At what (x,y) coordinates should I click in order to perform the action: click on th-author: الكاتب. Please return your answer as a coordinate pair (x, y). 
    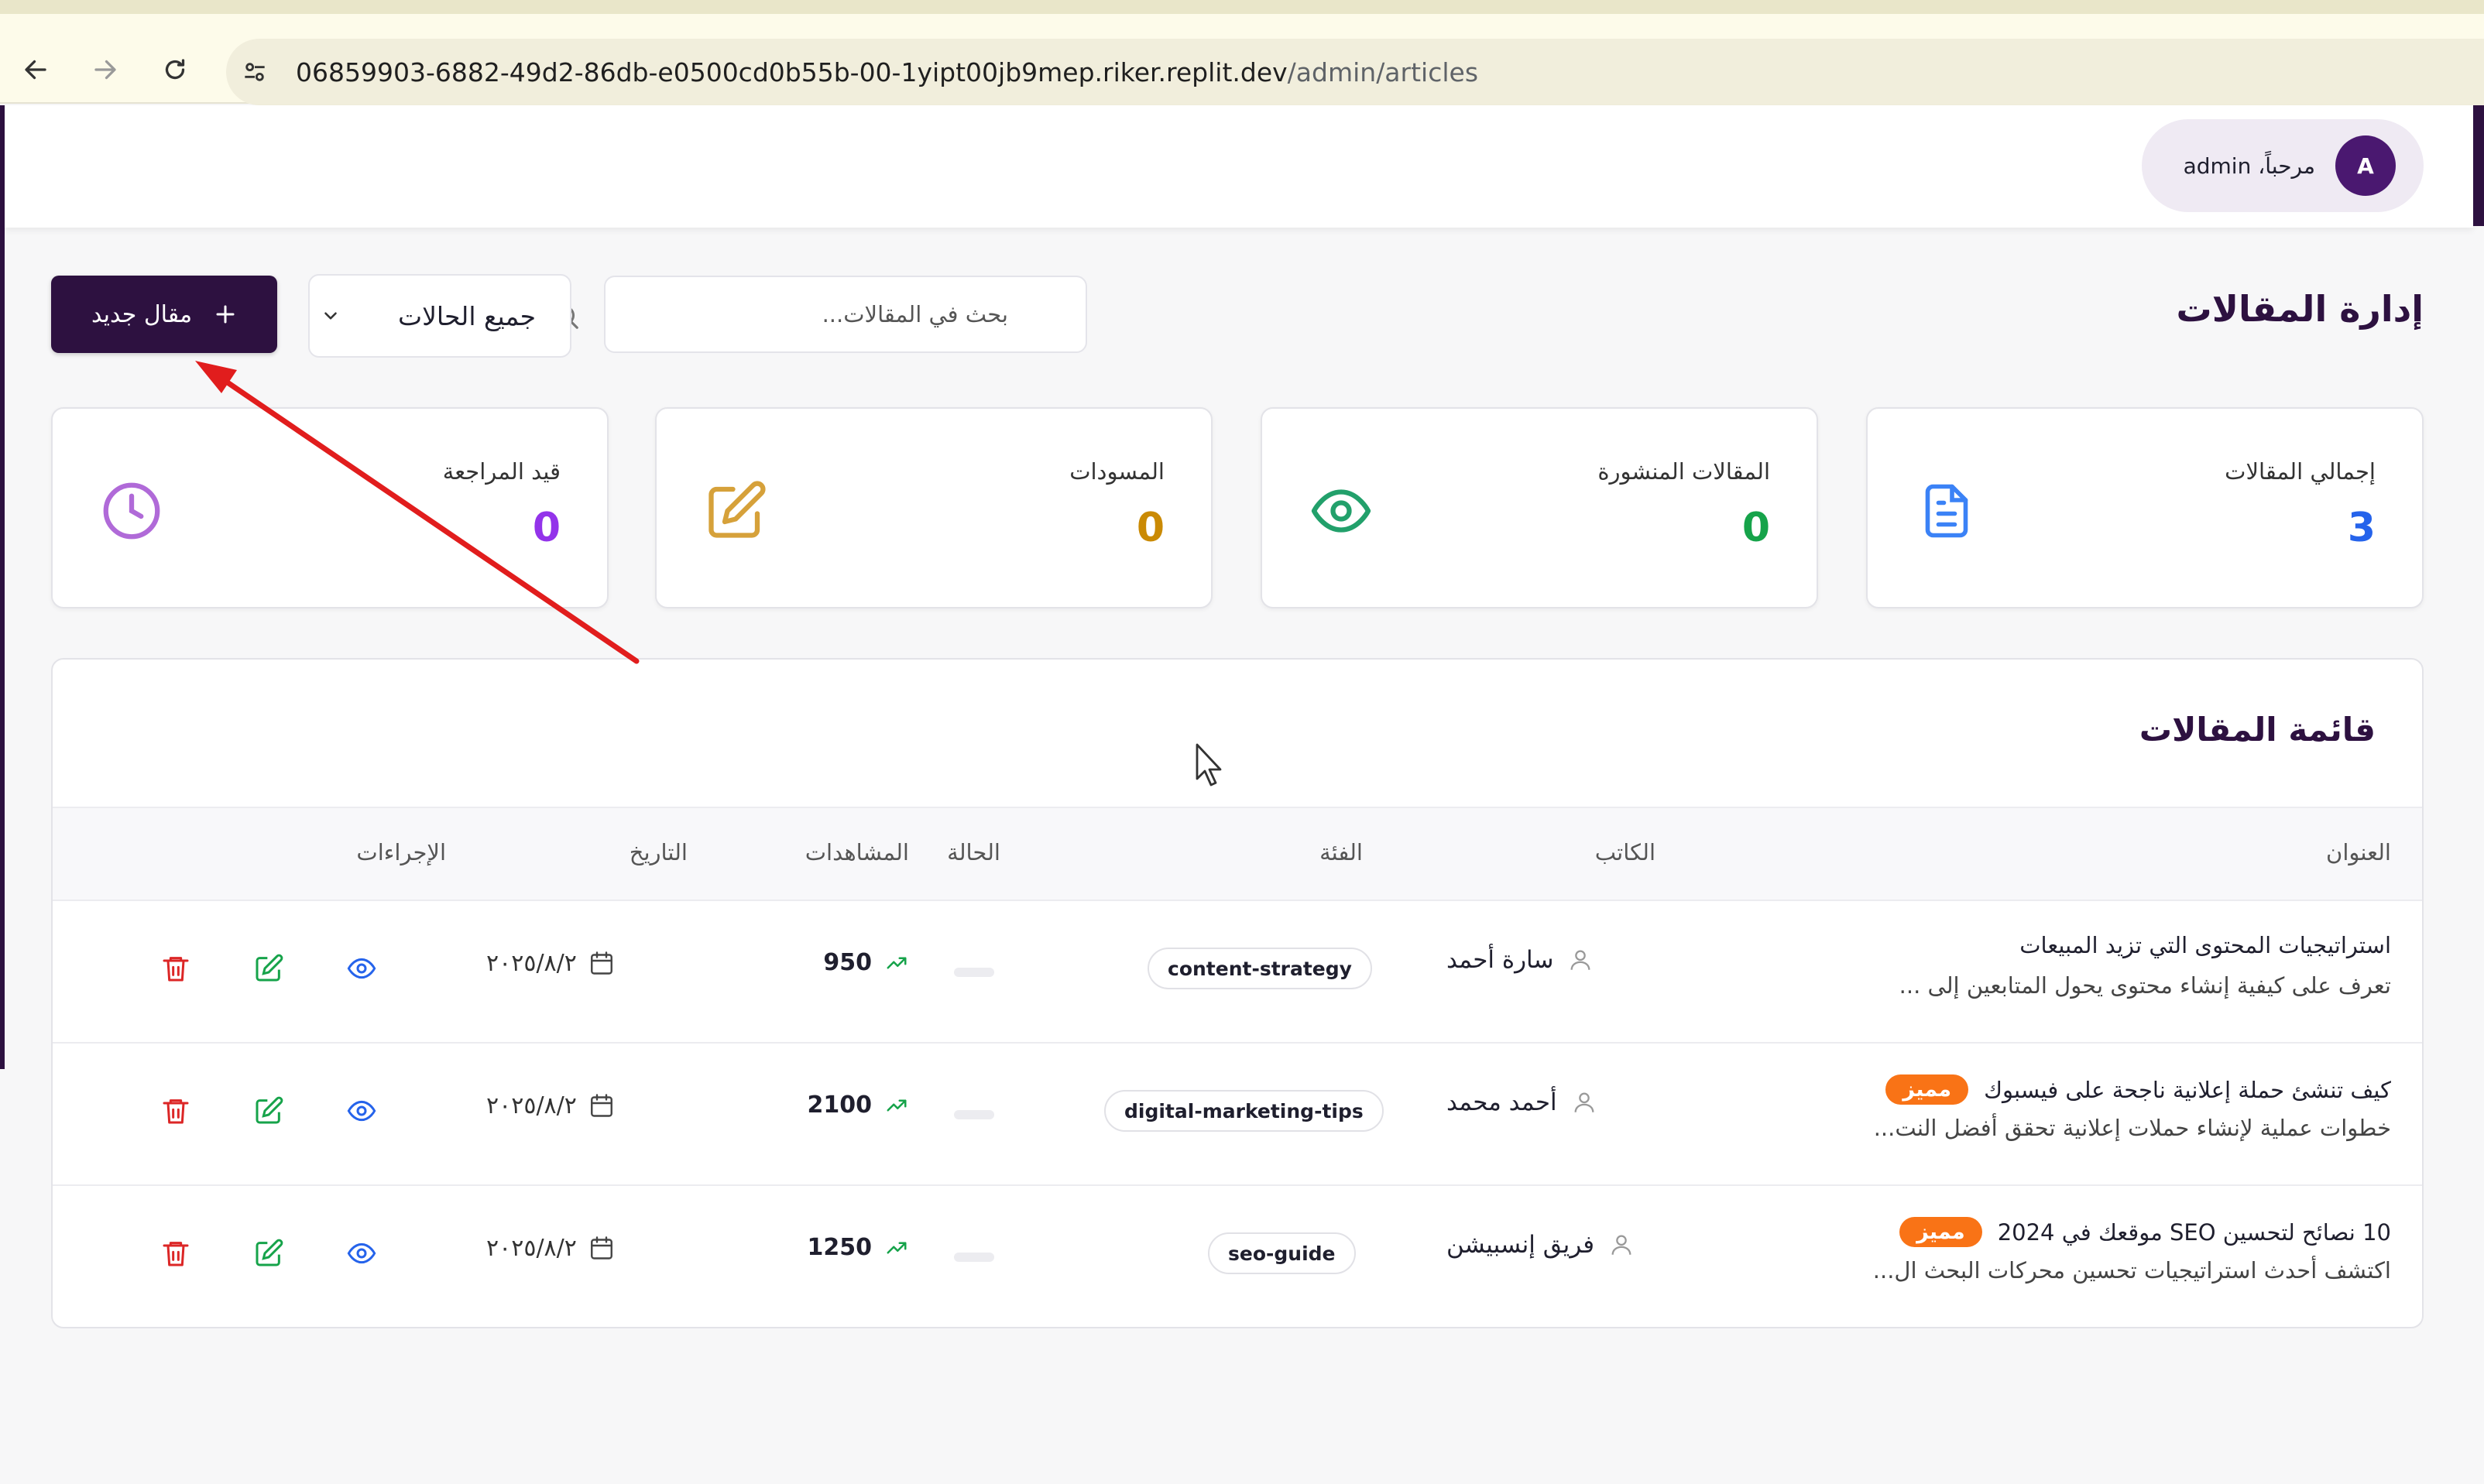
    Looking at the image, I should click on (1624, 852).